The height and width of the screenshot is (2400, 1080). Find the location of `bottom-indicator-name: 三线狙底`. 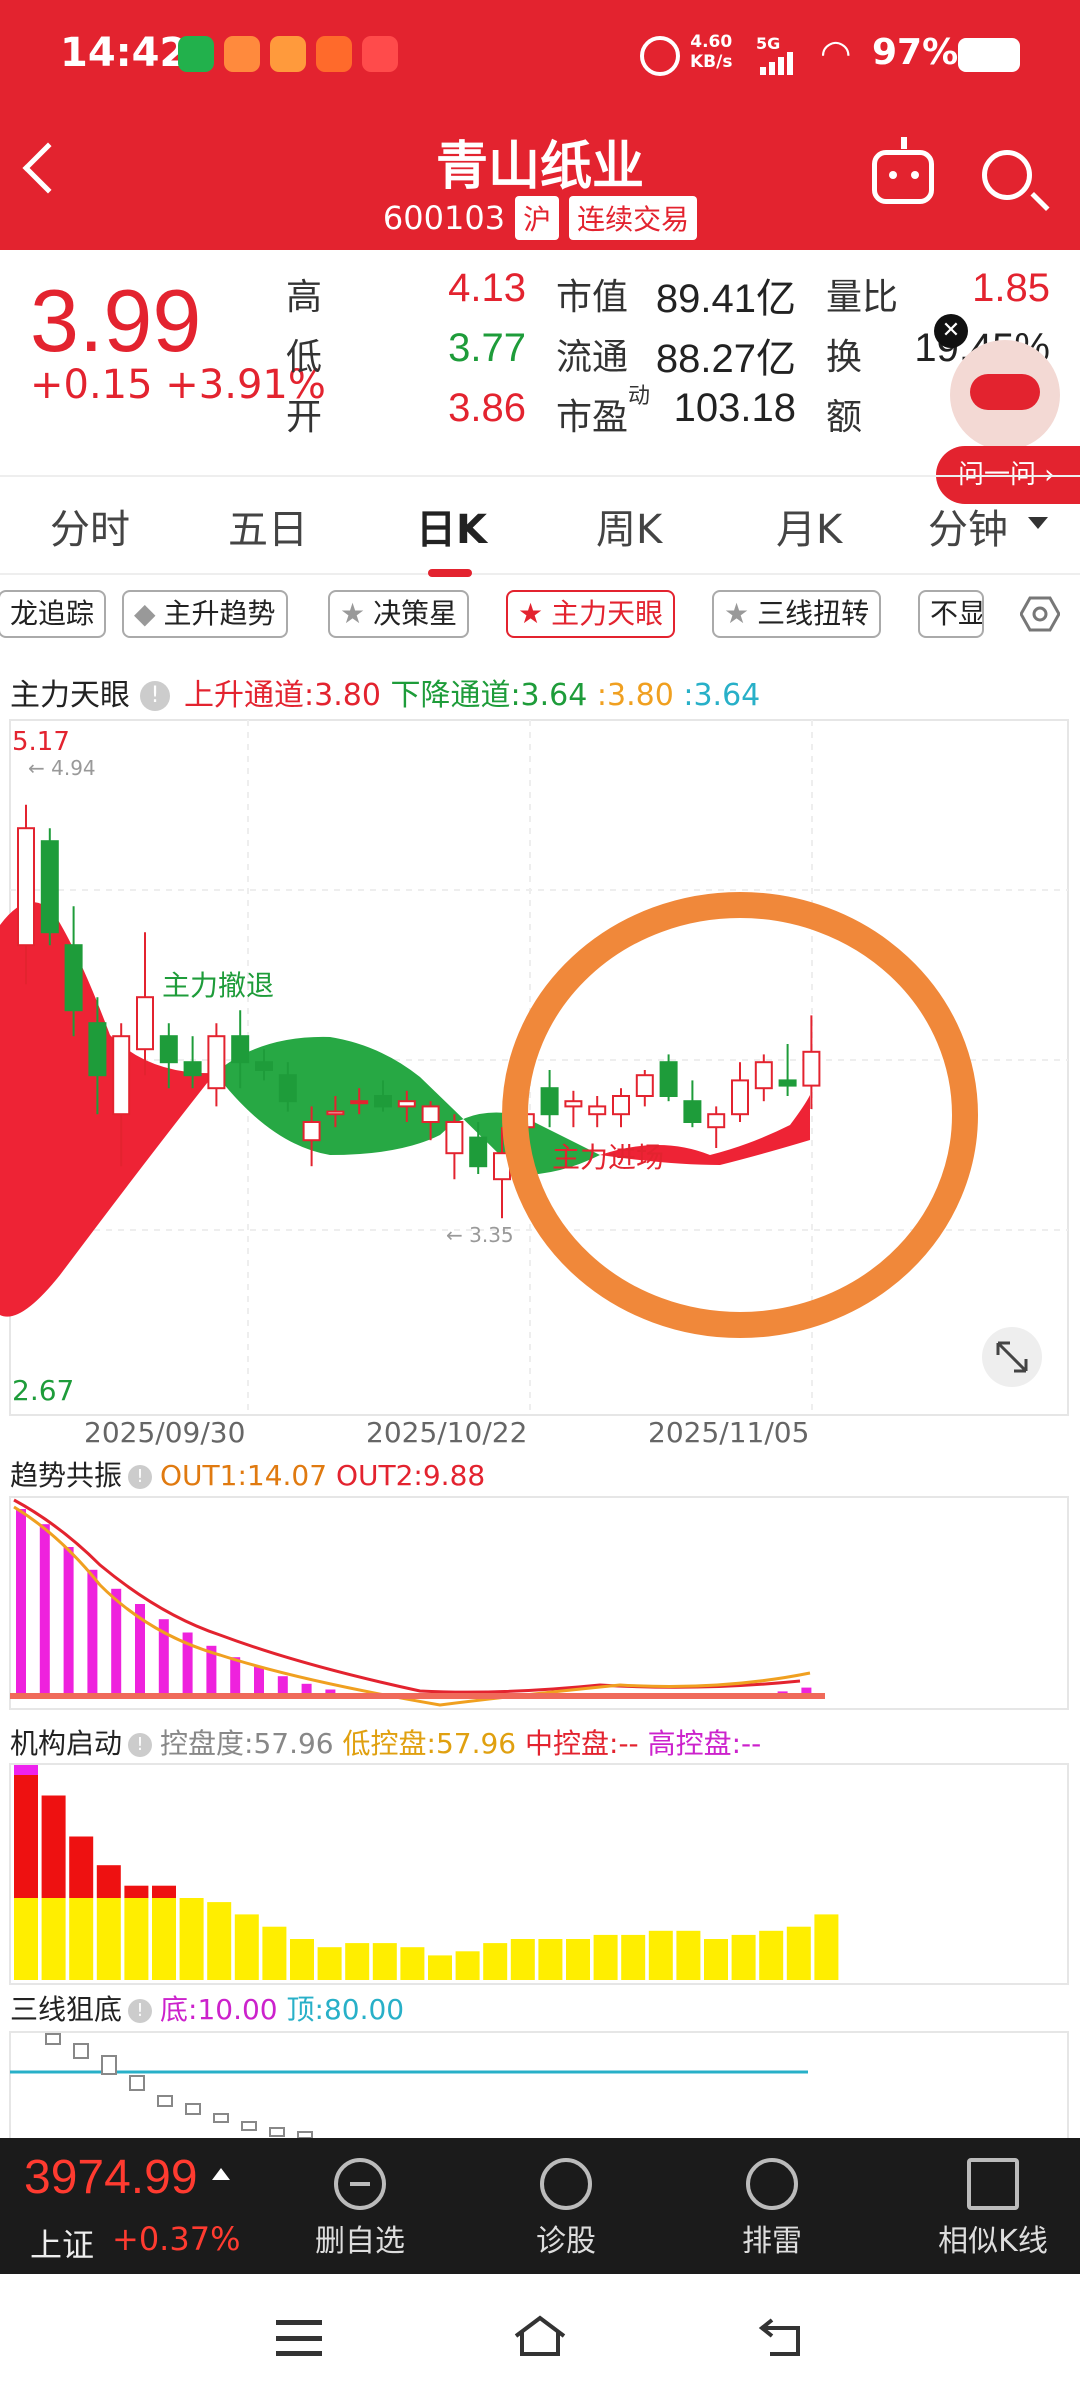

bottom-indicator-name: 三线狙底 is located at coordinates (66, 2009).